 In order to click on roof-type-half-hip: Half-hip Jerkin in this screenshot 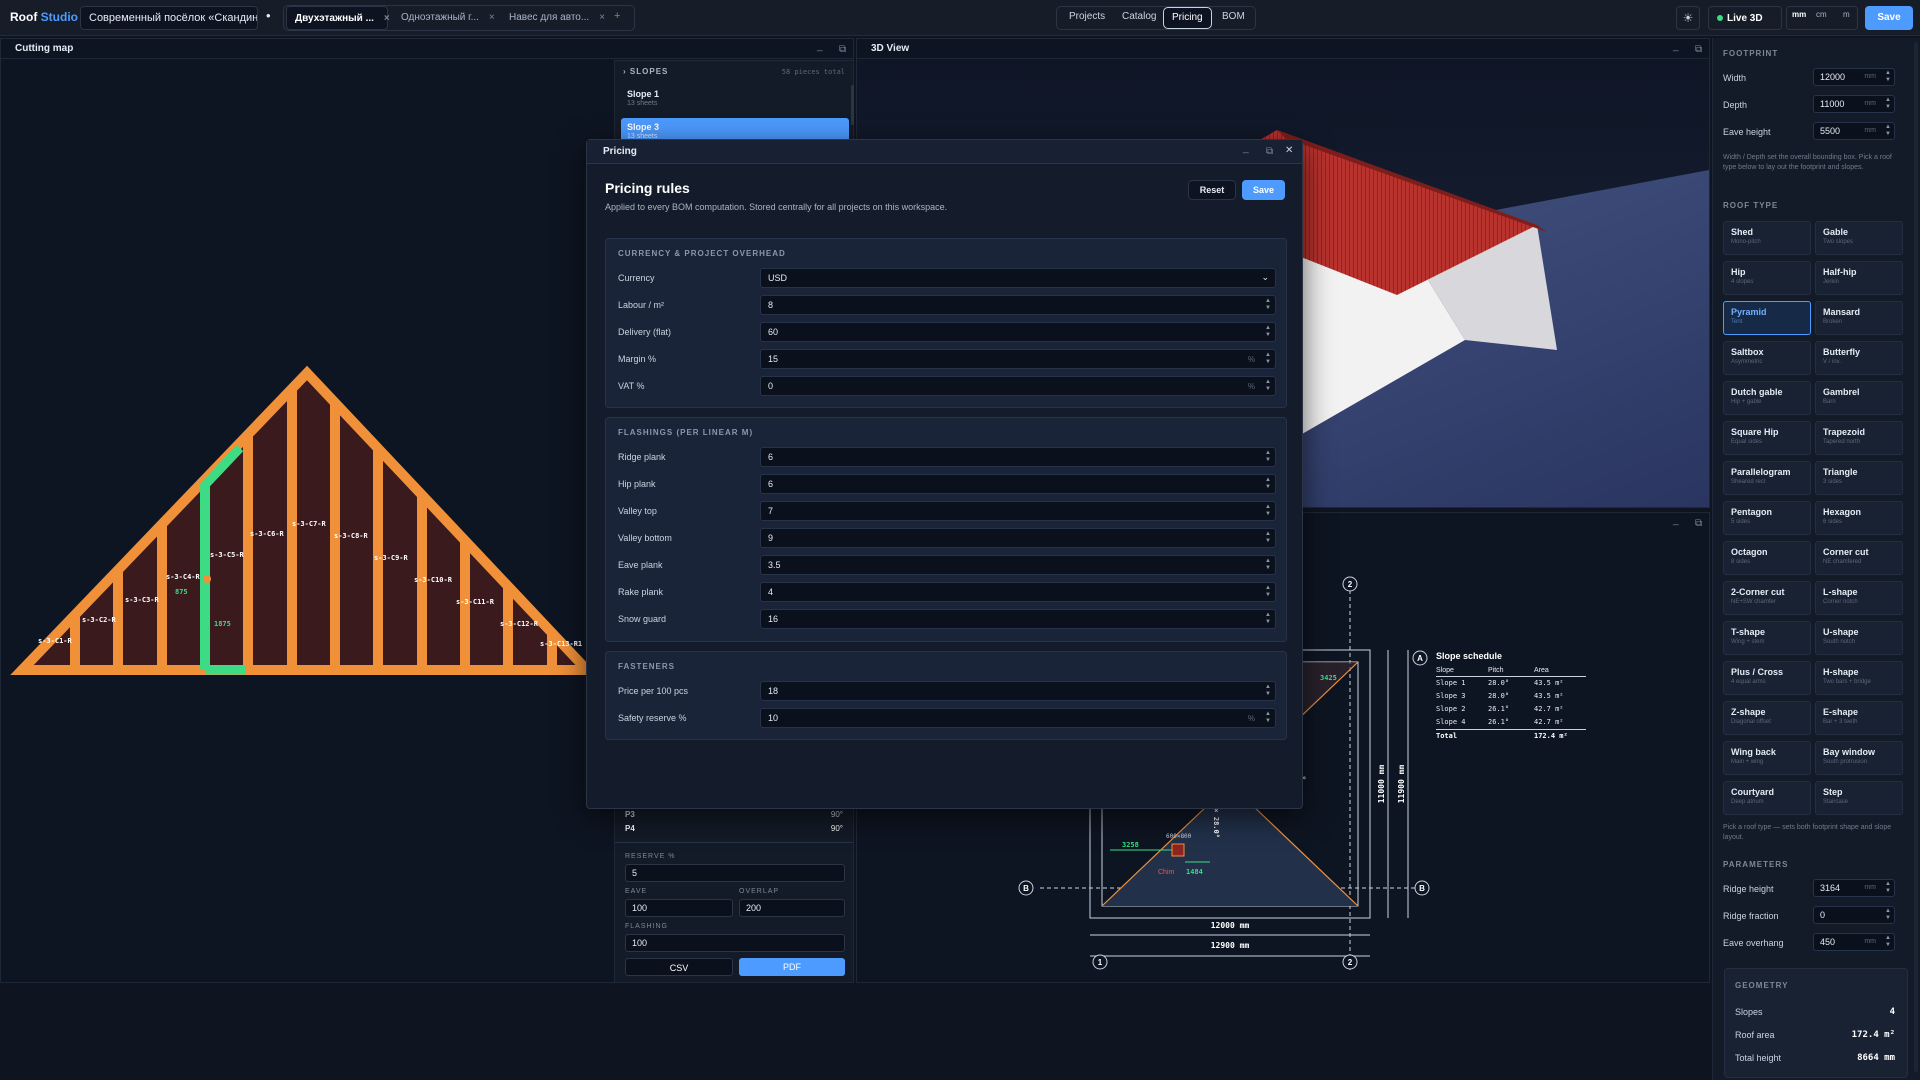, I will do `click(1859, 278)`.